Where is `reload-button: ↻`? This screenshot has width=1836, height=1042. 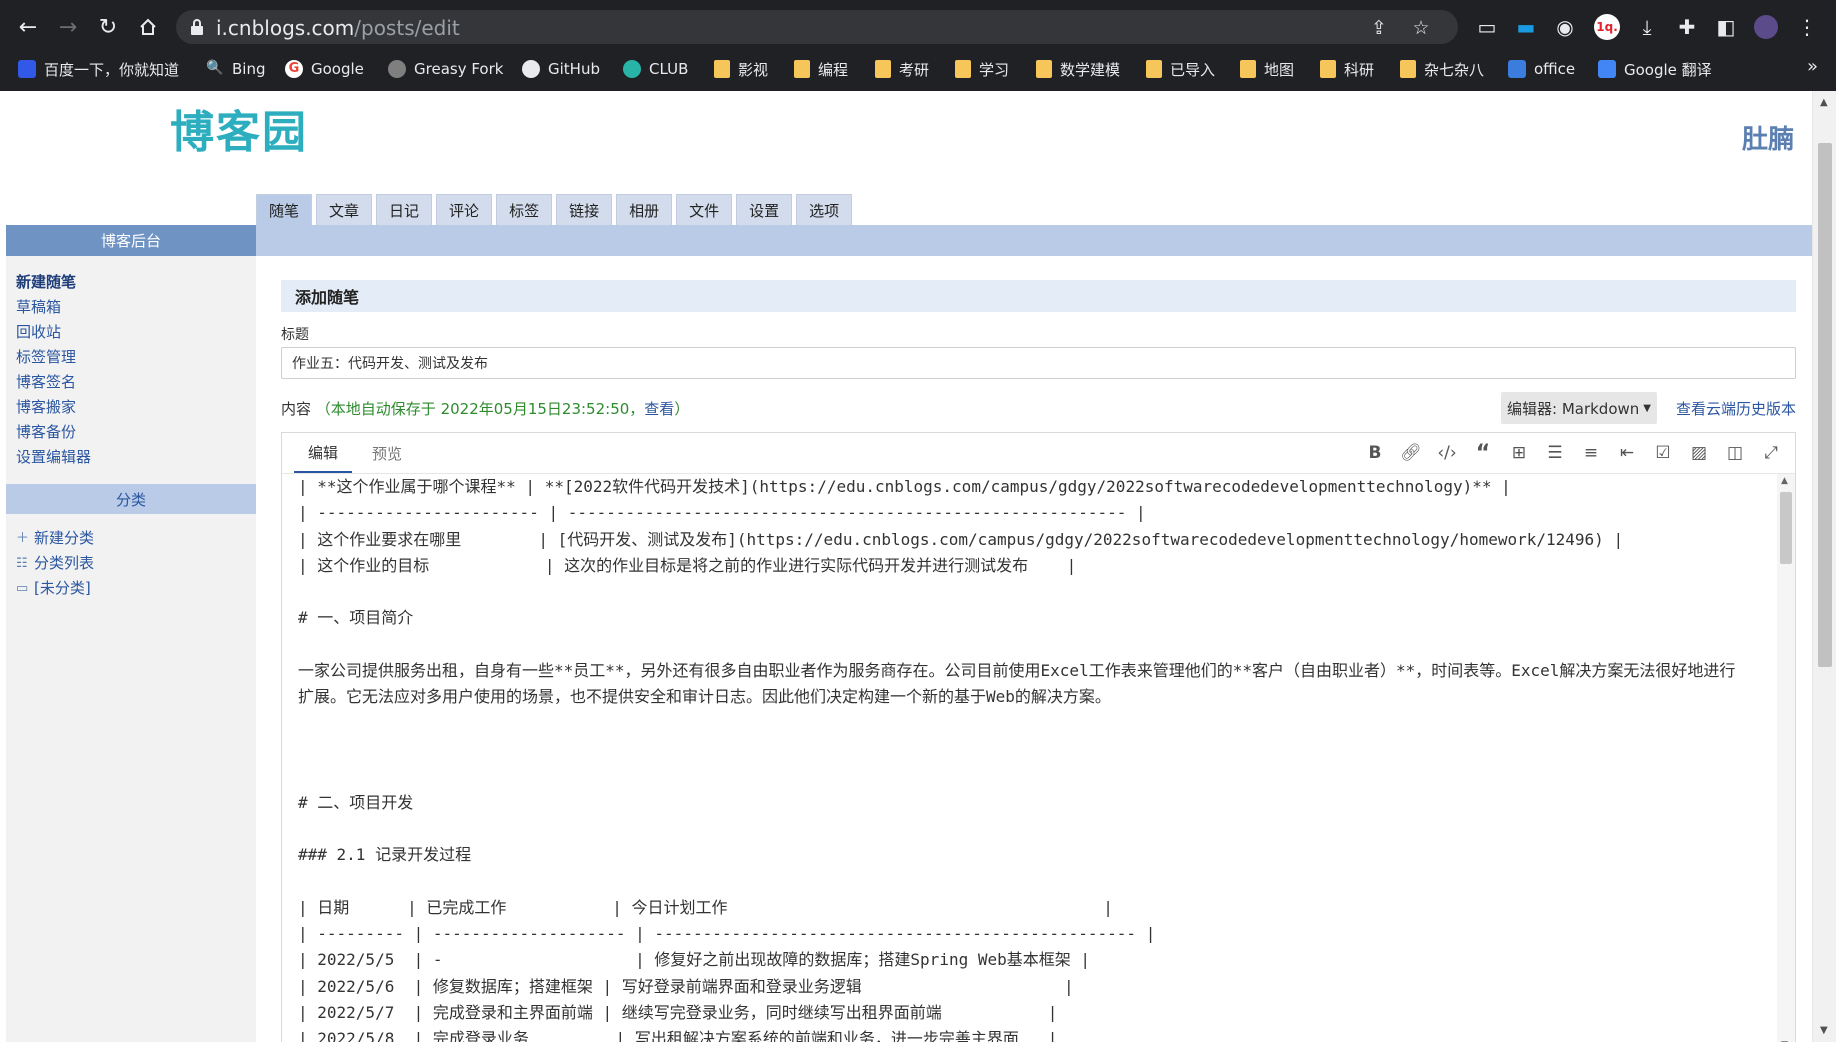 reload-button: ↻ is located at coordinates (108, 27).